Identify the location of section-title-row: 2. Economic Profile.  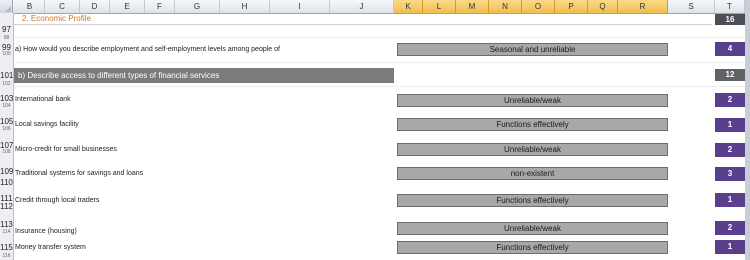
(363, 19).